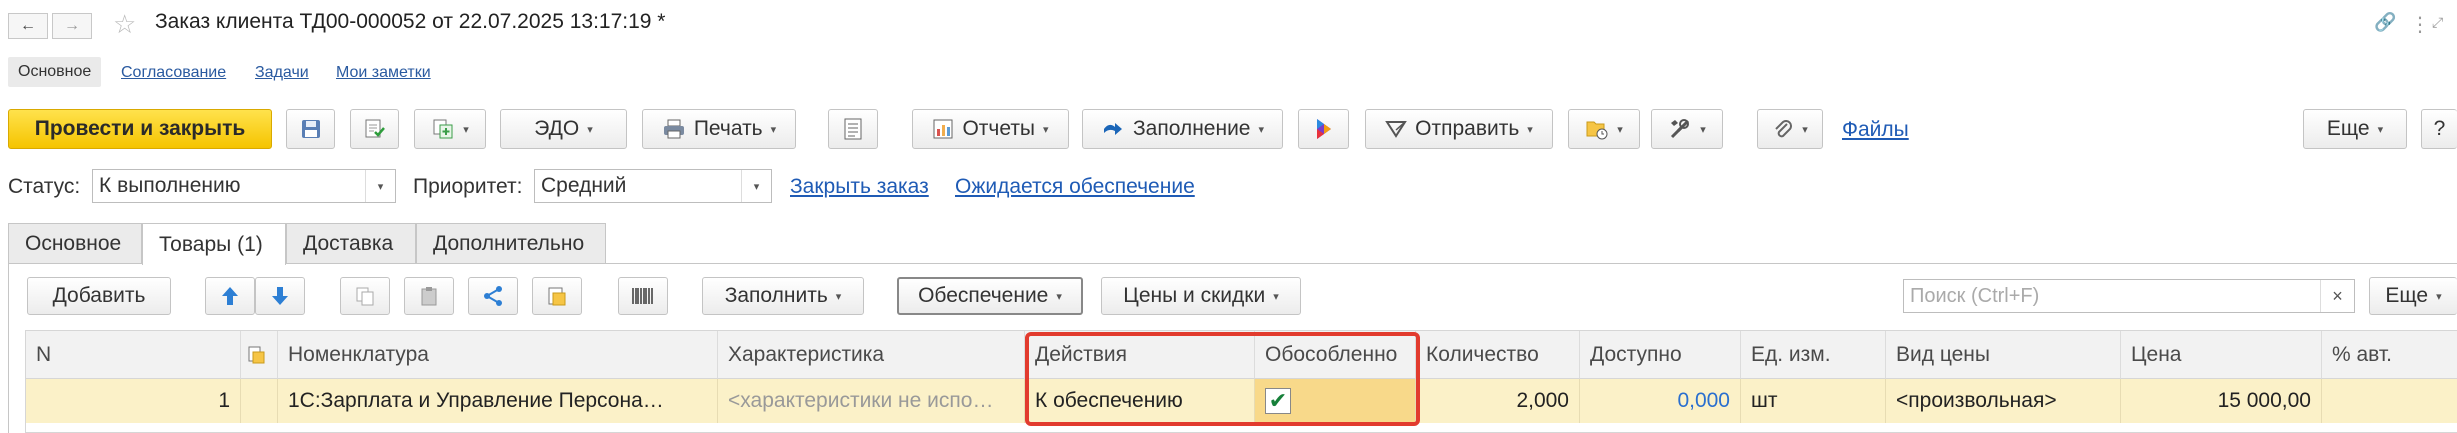 Image resolution: width=2457 pixels, height=433 pixels. Describe the element at coordinates (173, 73) in the screenshot. I see `section-approval-link: Согласование` at that location.